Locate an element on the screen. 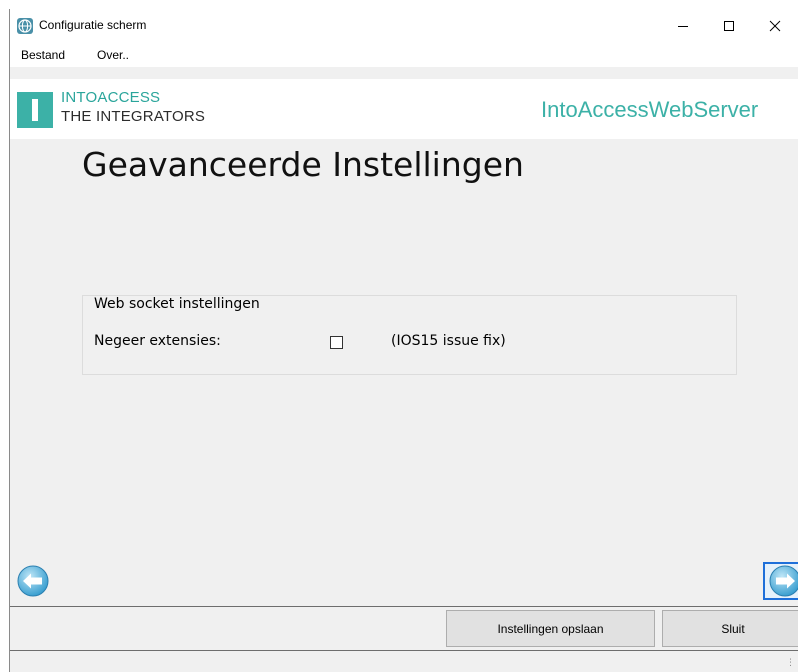  intoaccess-logo is located at coordinates (35, 110).